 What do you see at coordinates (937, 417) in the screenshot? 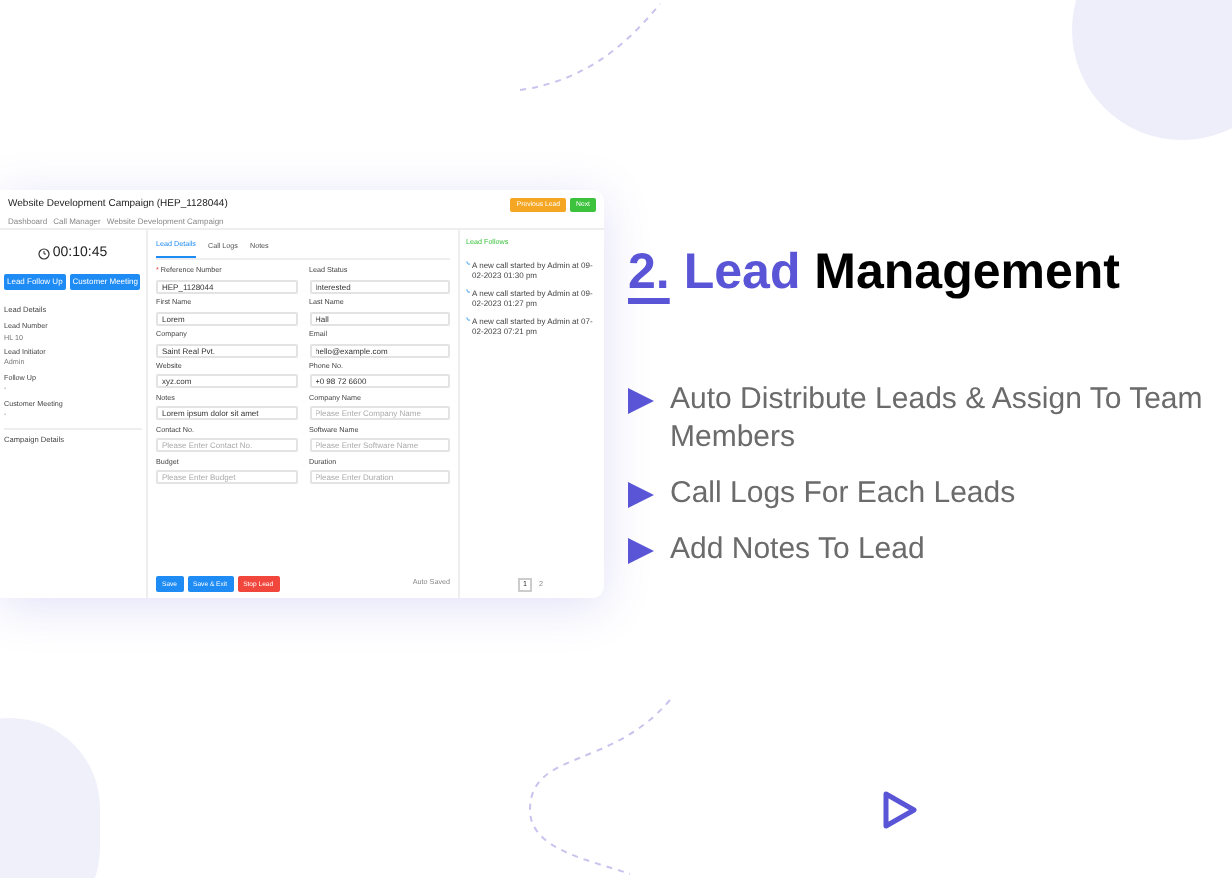
I see `feature-text: Auto Distribute Leads & Assign To Team Members` at bounding box center [937, 417].